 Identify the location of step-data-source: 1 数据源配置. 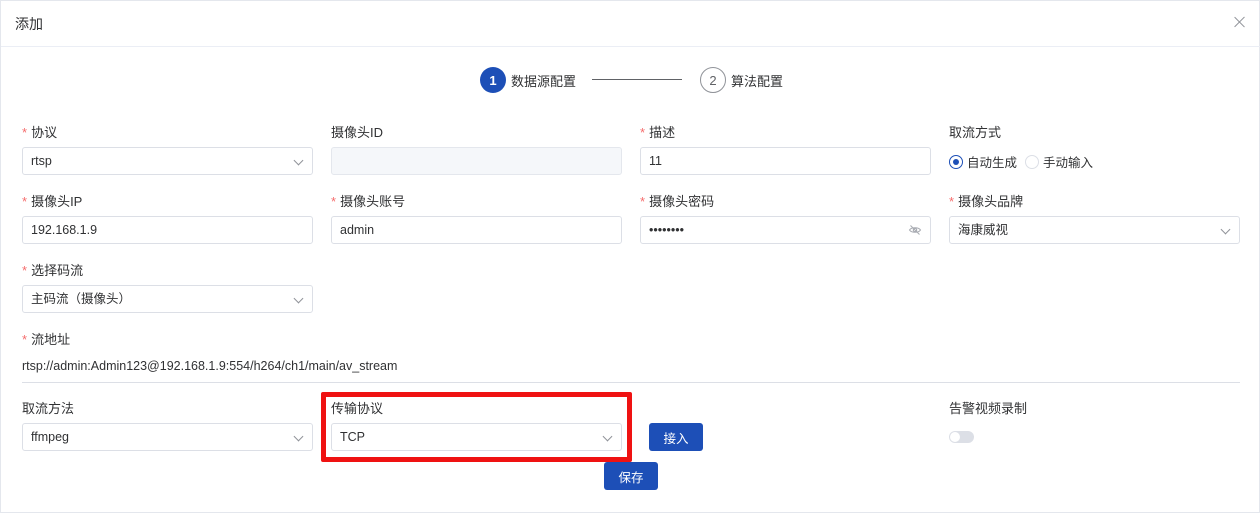
(528, 80).